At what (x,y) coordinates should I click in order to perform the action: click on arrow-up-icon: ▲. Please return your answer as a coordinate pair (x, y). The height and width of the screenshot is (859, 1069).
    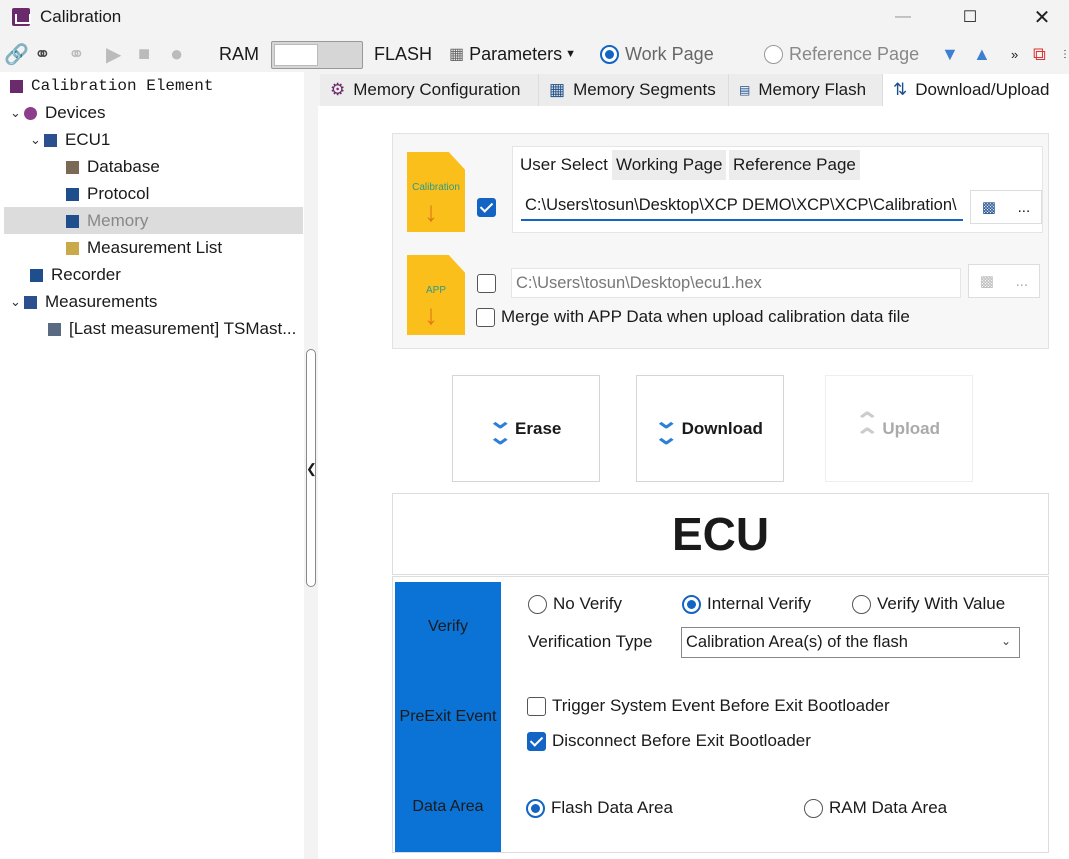
    Looking at the image, I should click on (982, 54).